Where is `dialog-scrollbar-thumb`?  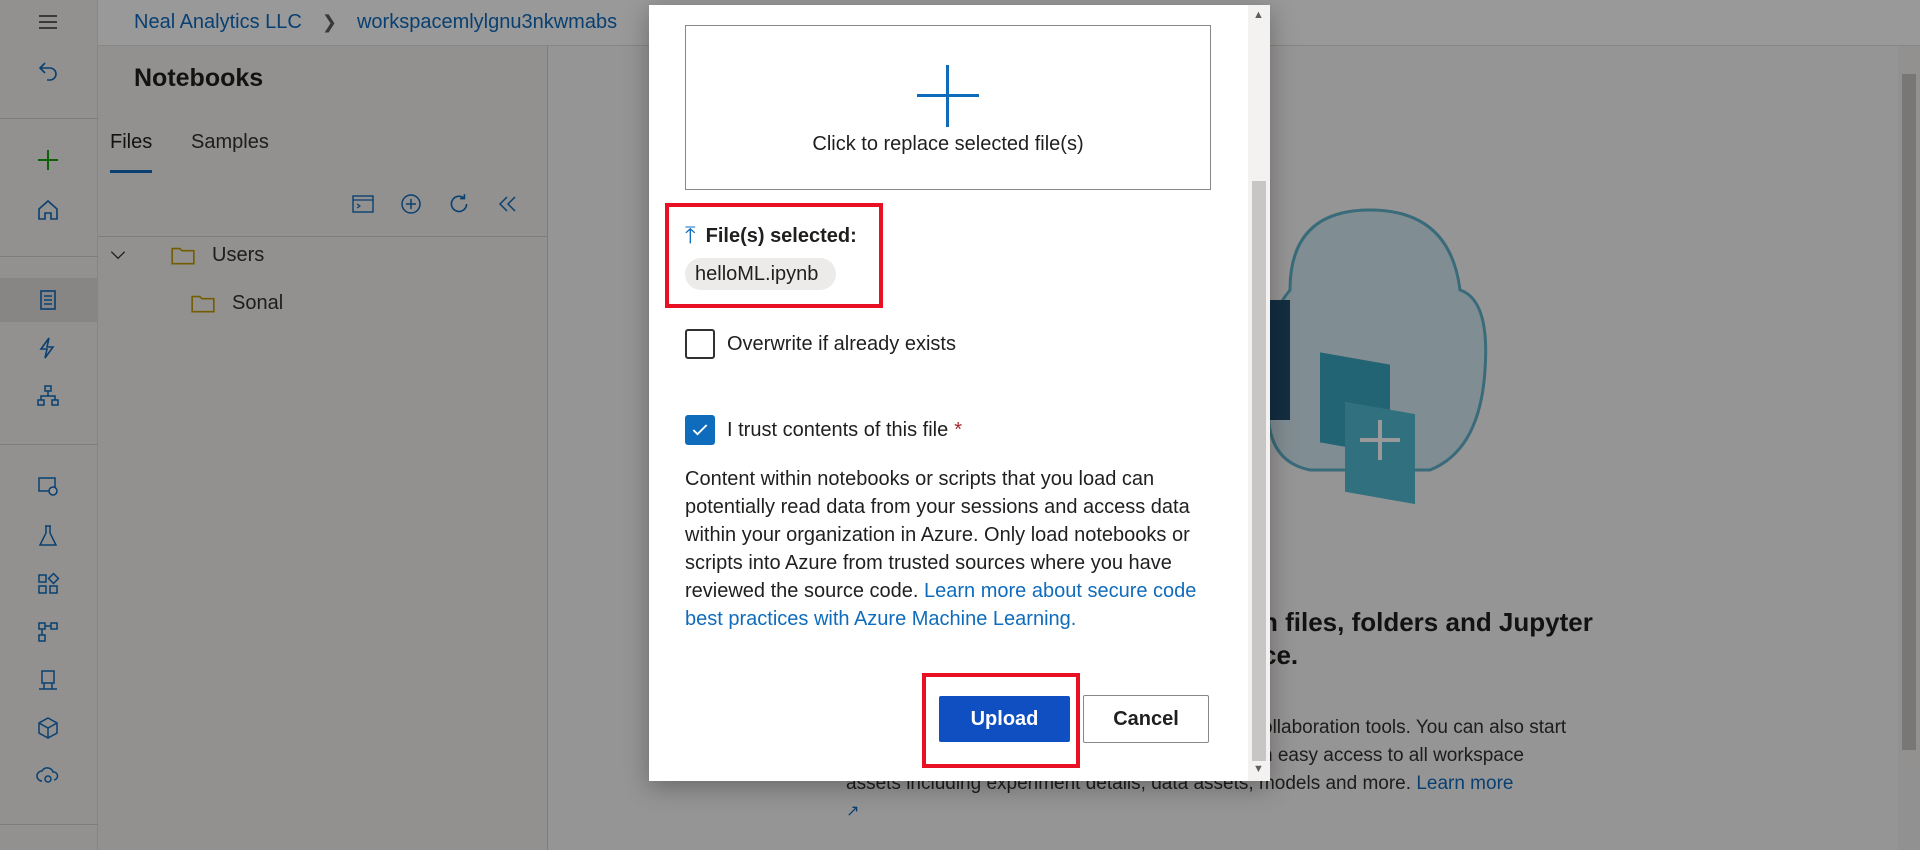 dialog-scrollbar-thumb is located at coordinates (1259, 471).